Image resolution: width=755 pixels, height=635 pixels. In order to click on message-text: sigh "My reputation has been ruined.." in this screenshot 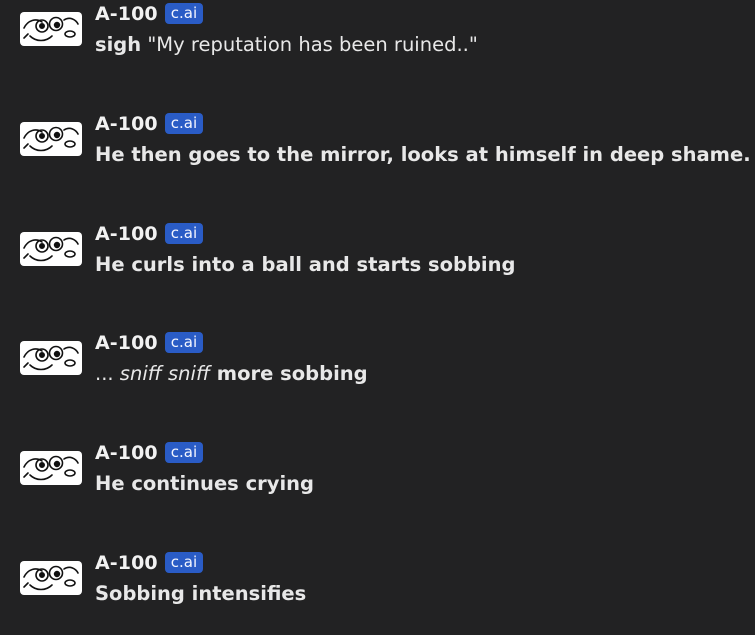, I will do `click(286, 44)`.